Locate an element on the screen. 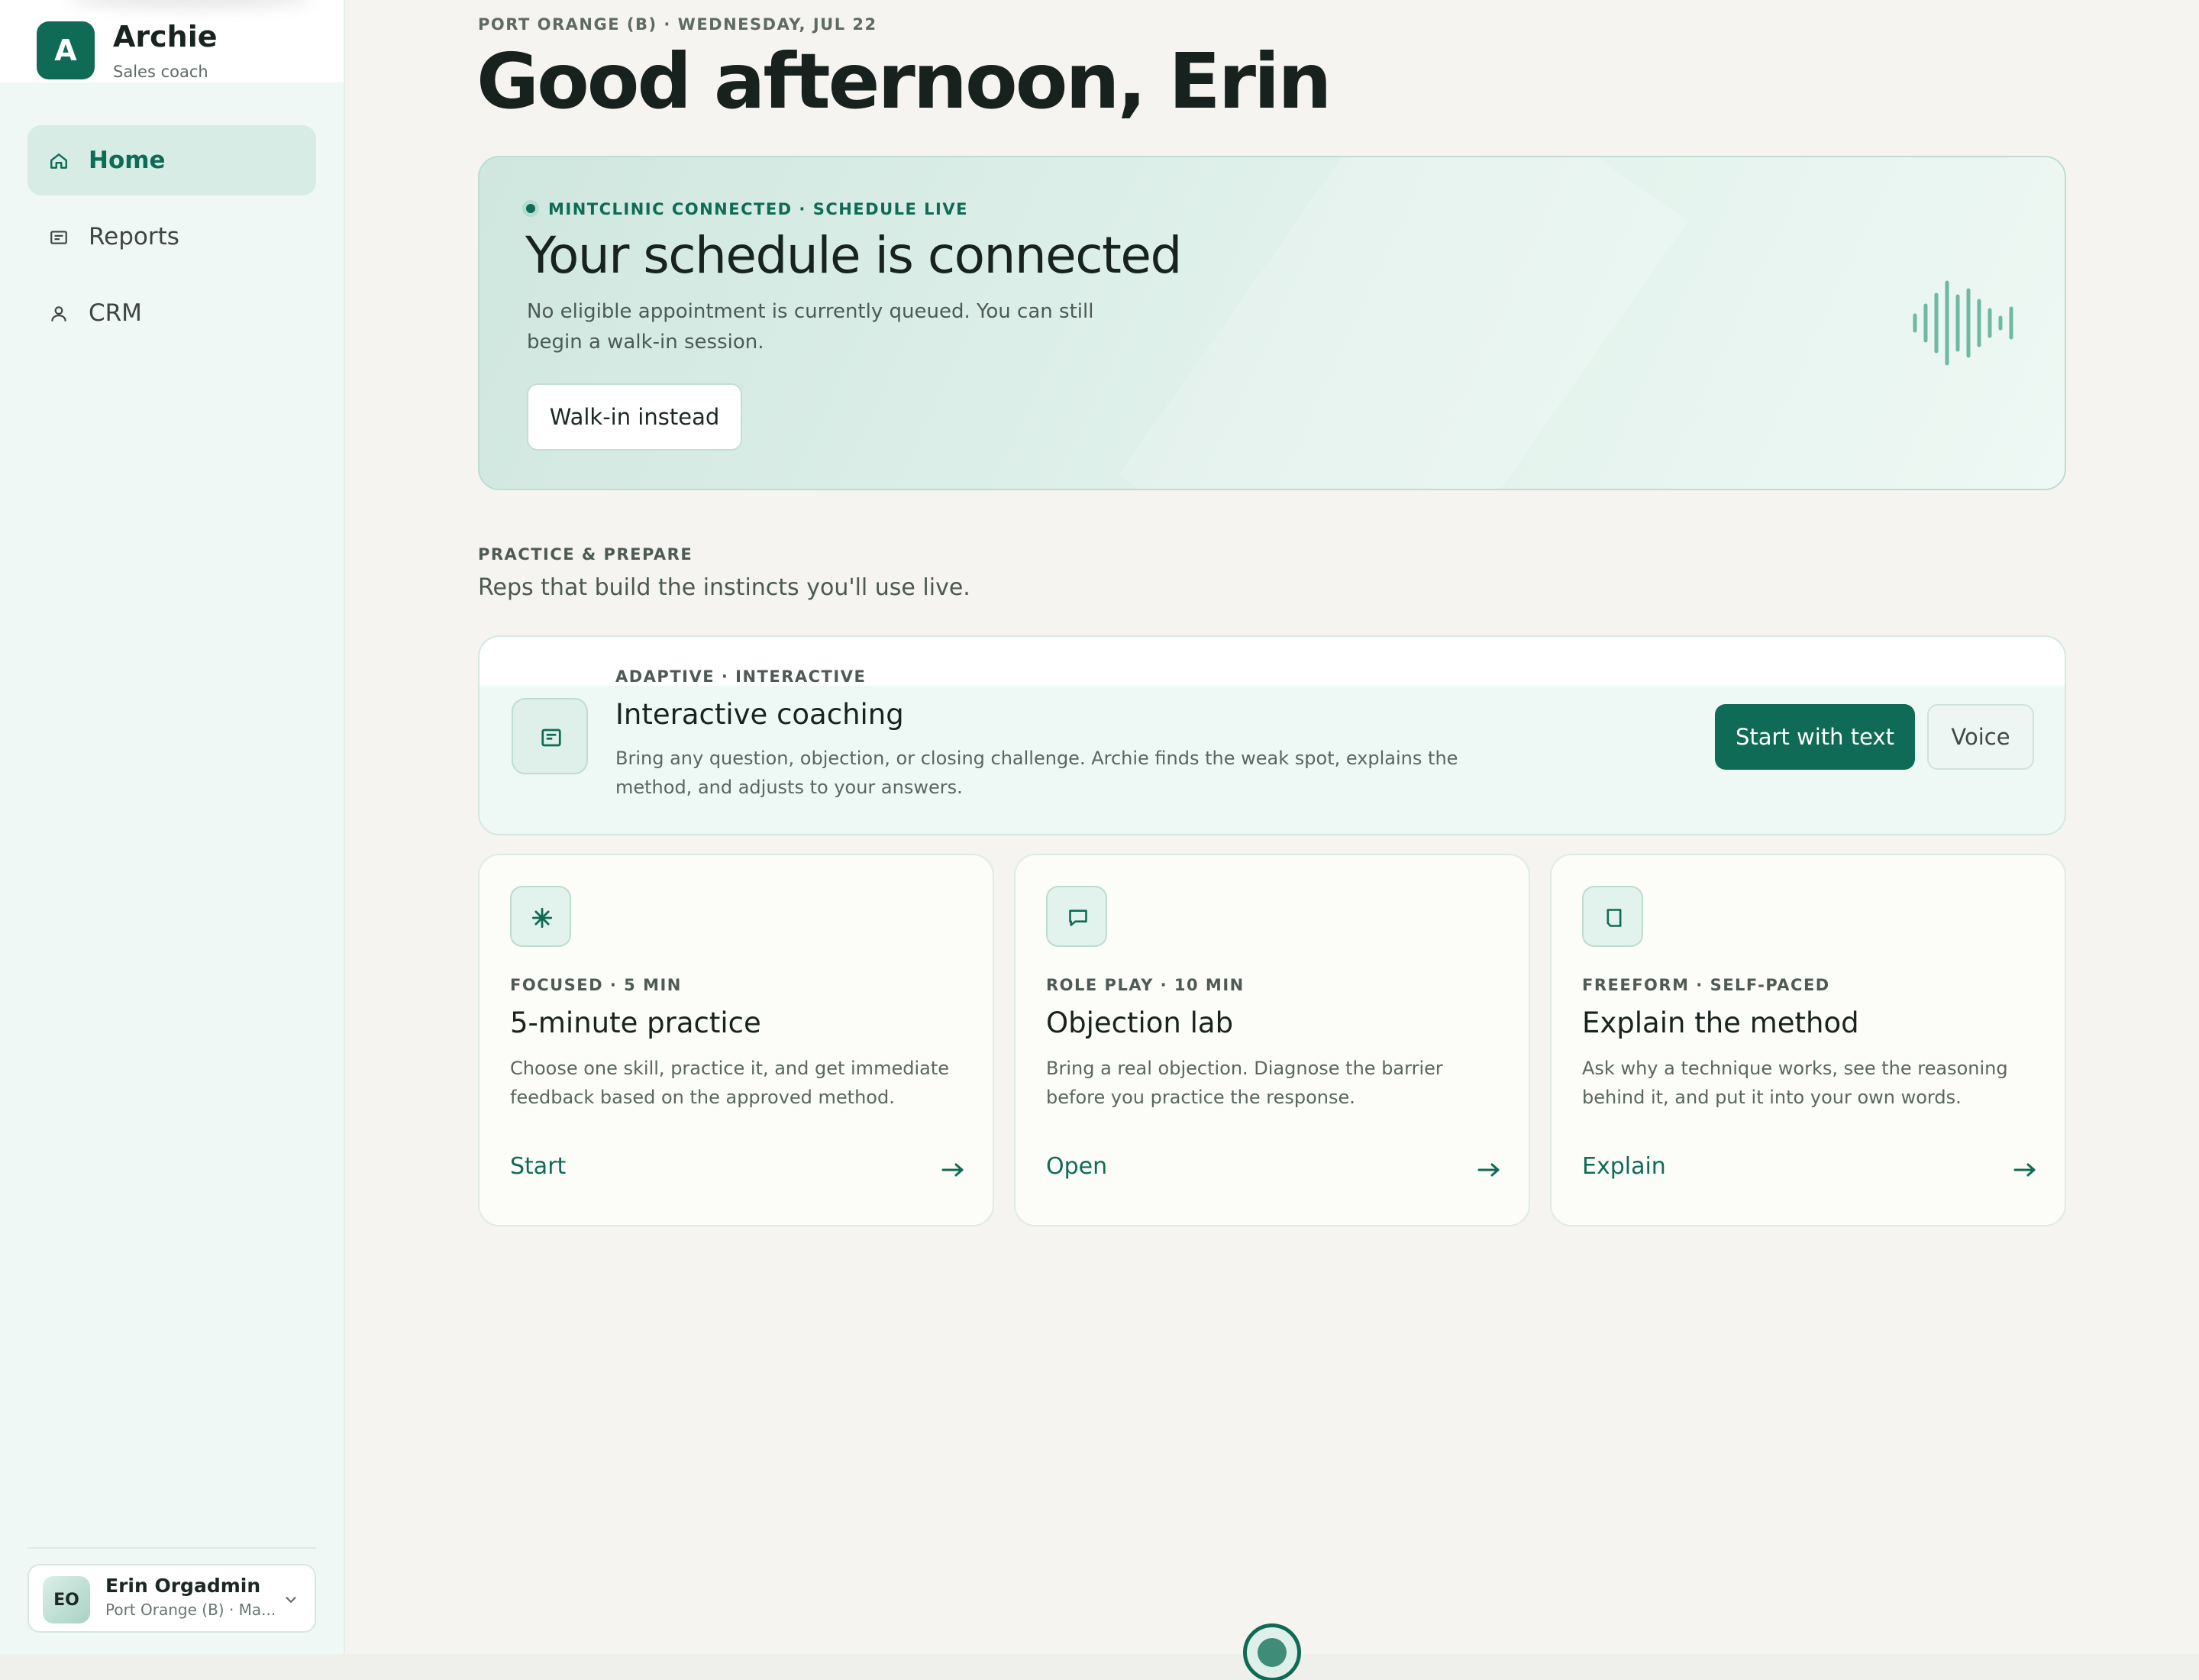 The image size is (2199, 1680). walk-in-button: Walk-in instead is located at coordinates (634, 417).